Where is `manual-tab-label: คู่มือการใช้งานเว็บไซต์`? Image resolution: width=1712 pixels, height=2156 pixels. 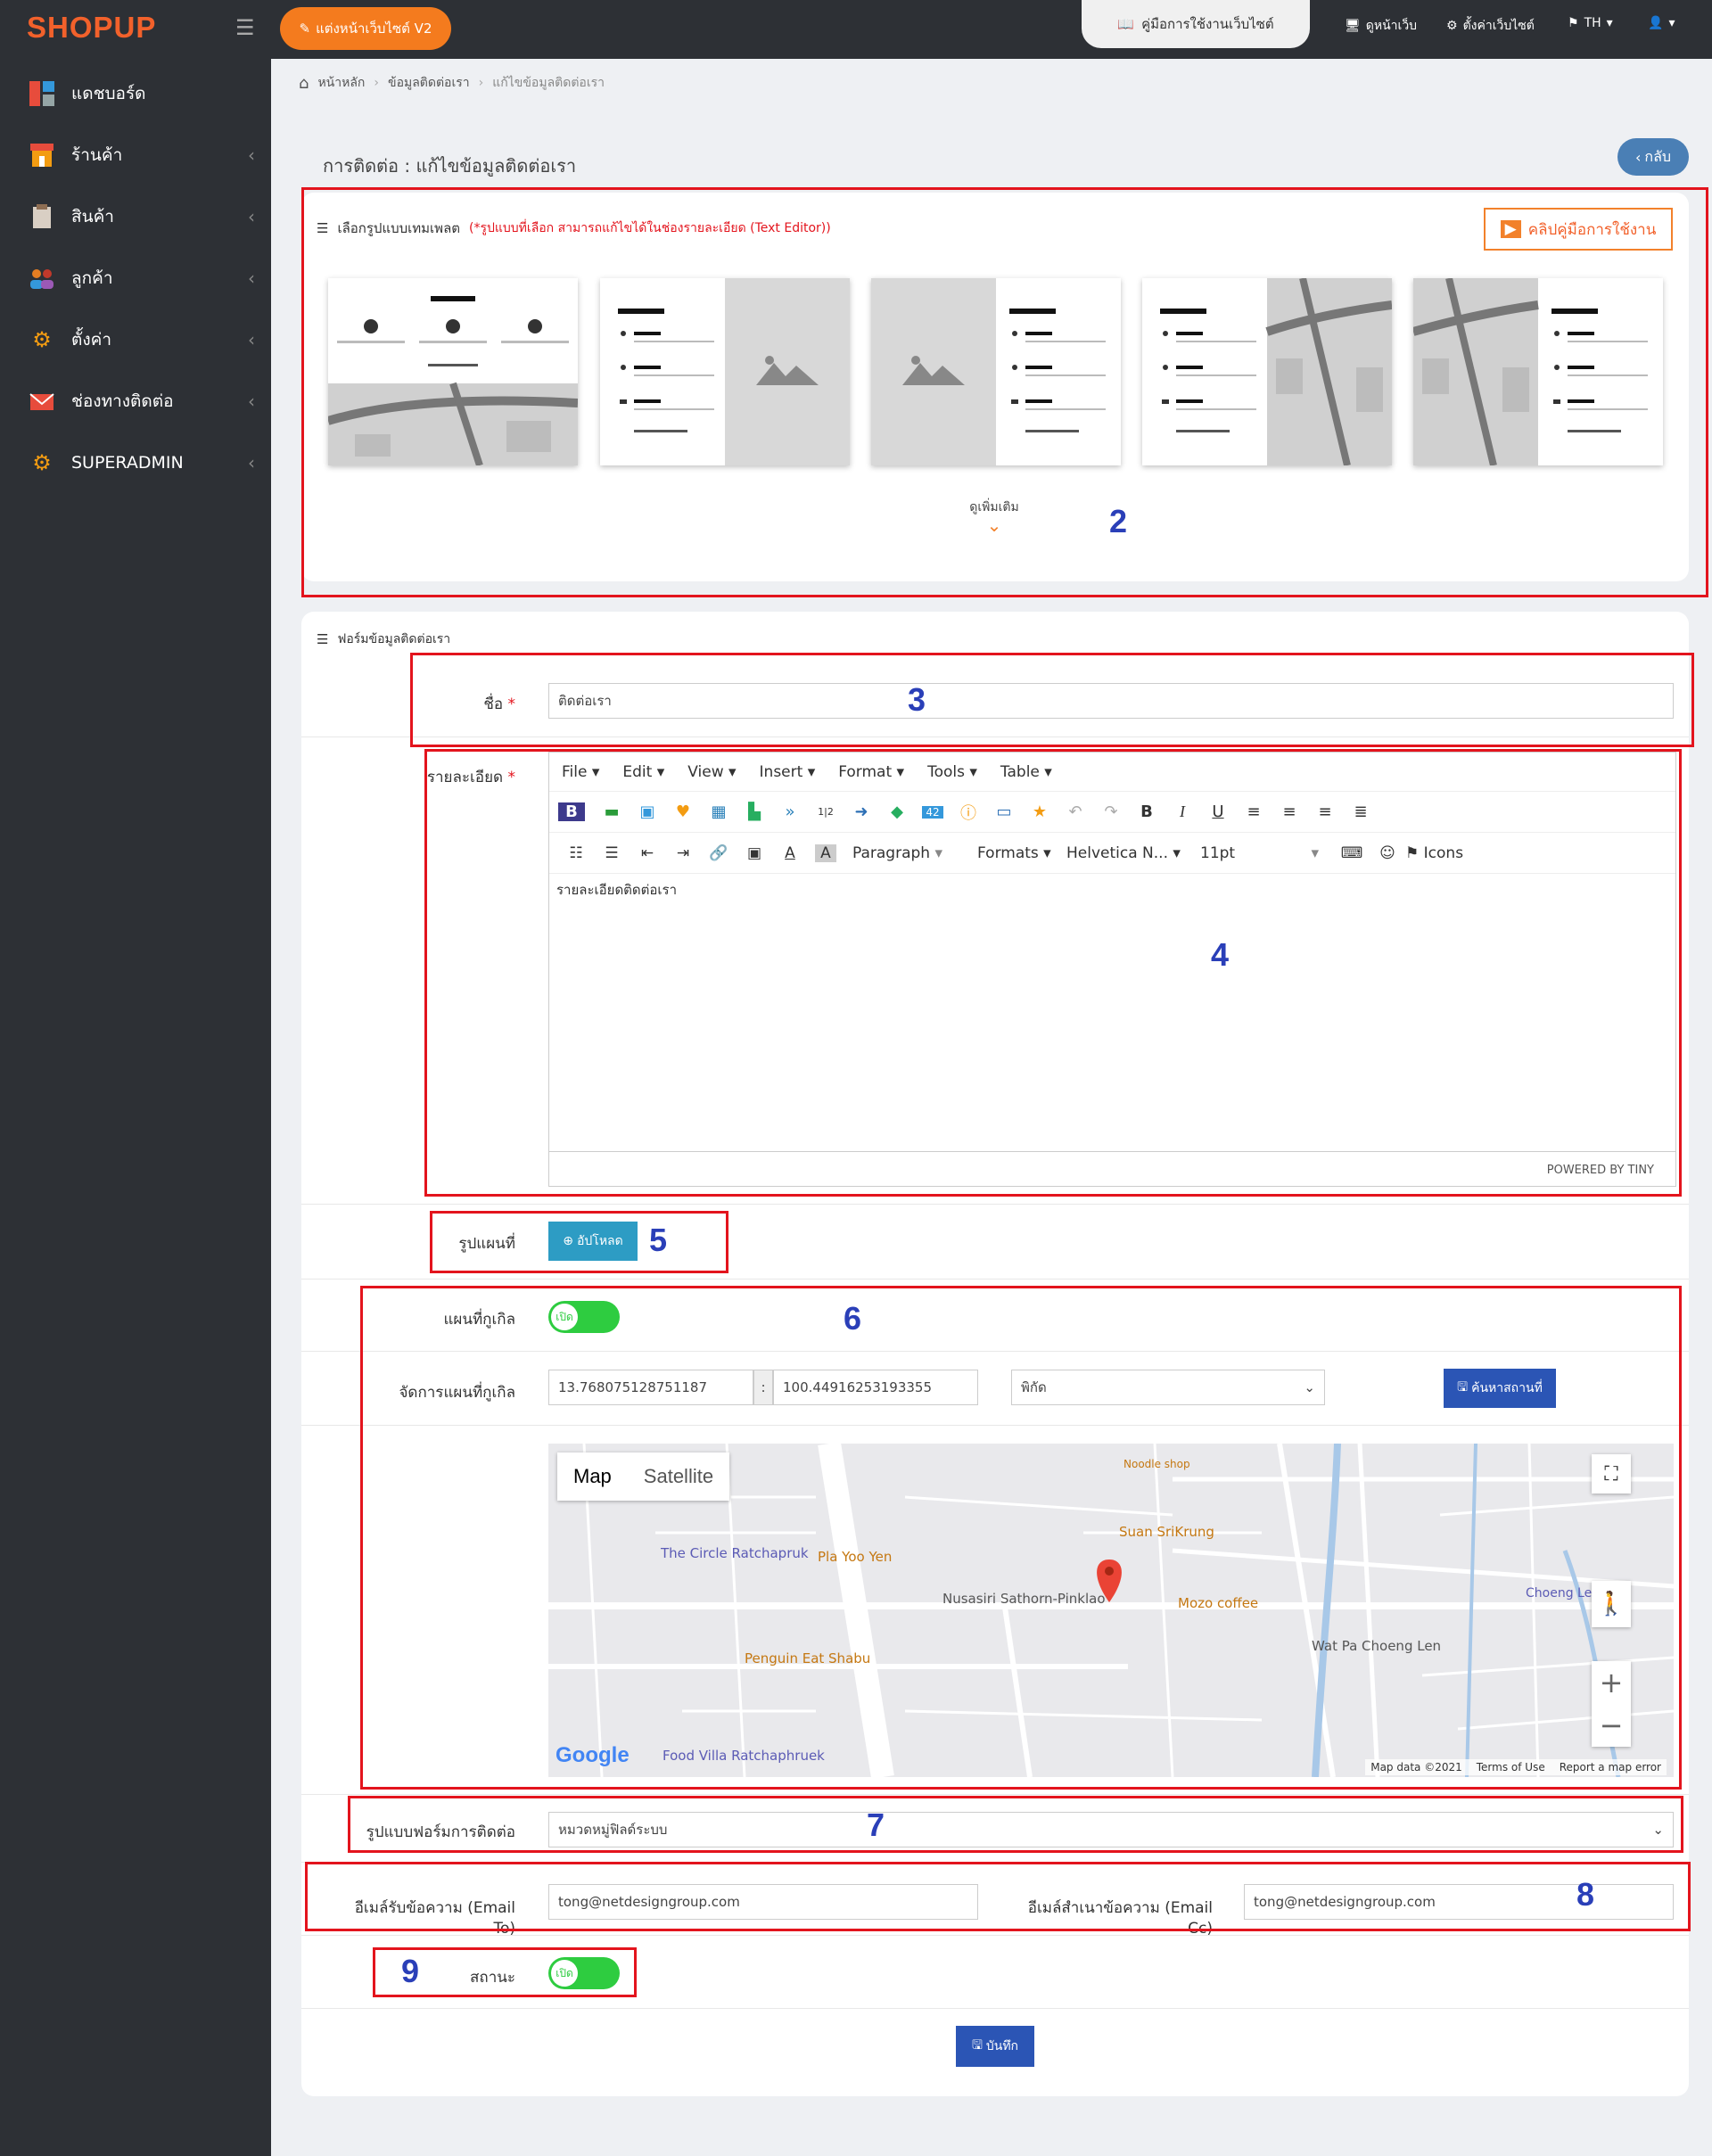
manual-tab-label: คู่มือการใช้งานเว็บไซต์ is located at coordinates (1207, 24).